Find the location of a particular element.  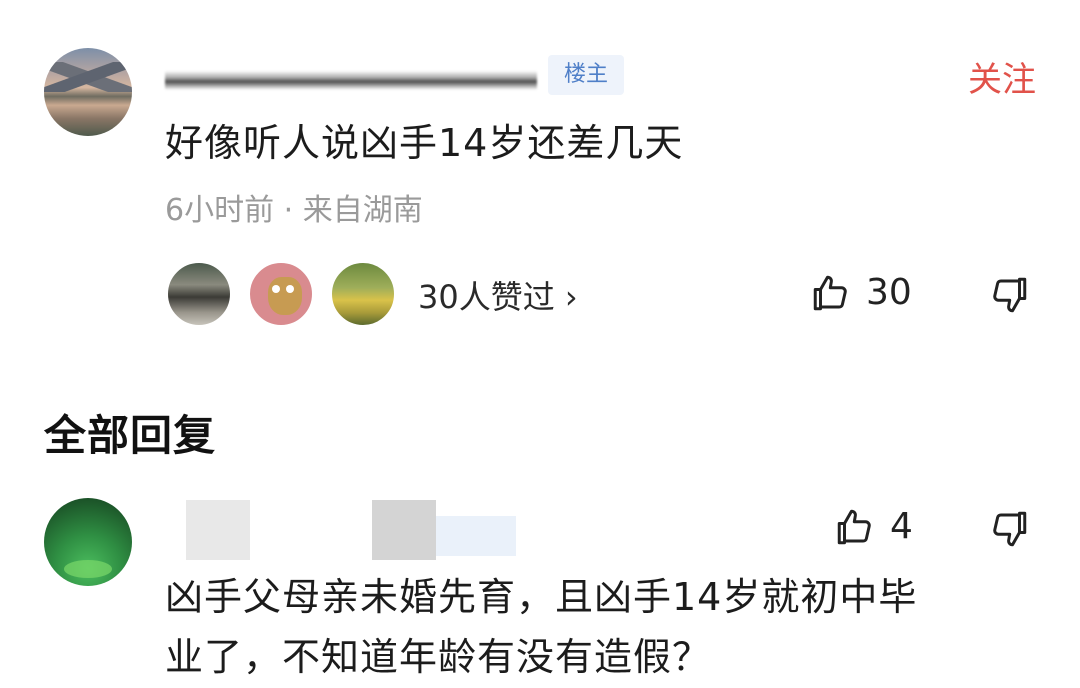

commenter-avatar is located at coordinates (88, 92).